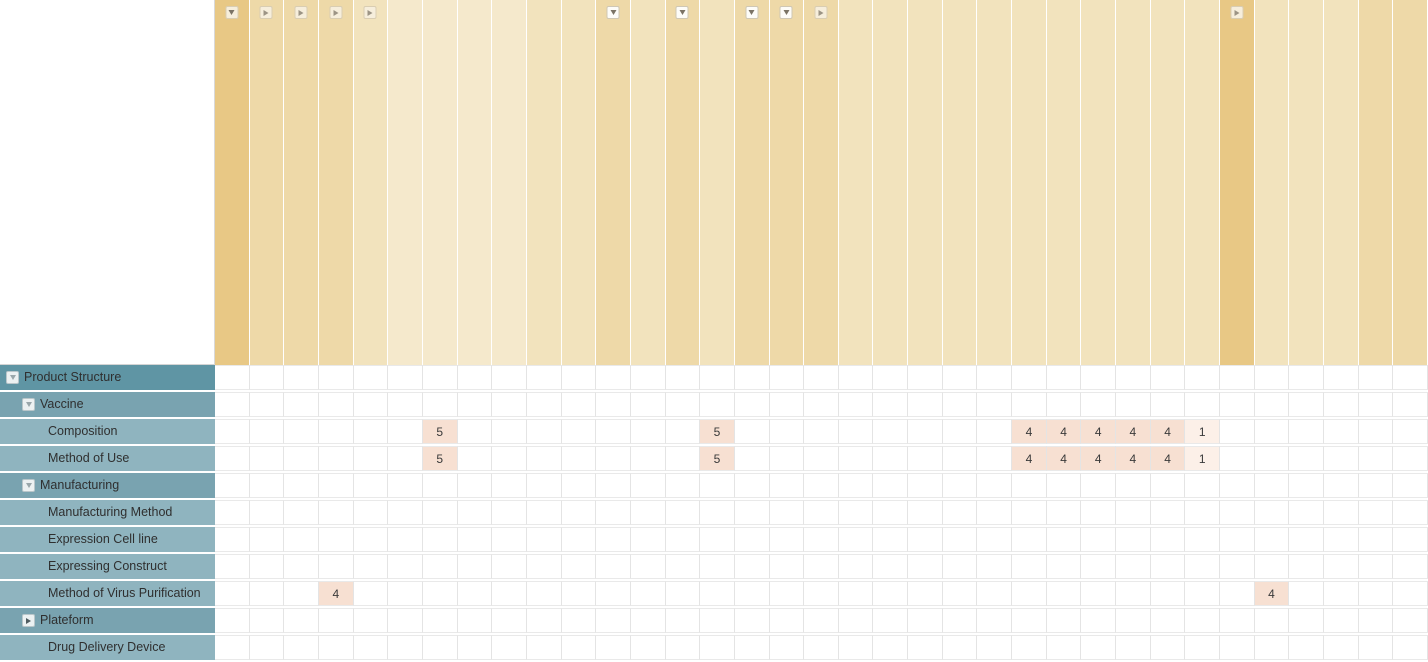 This screenshot has height=662, width=1428. Describe the element at coordinates (752, 182) in the screenshot. I see `column-header-15: Valence Design` at that location.